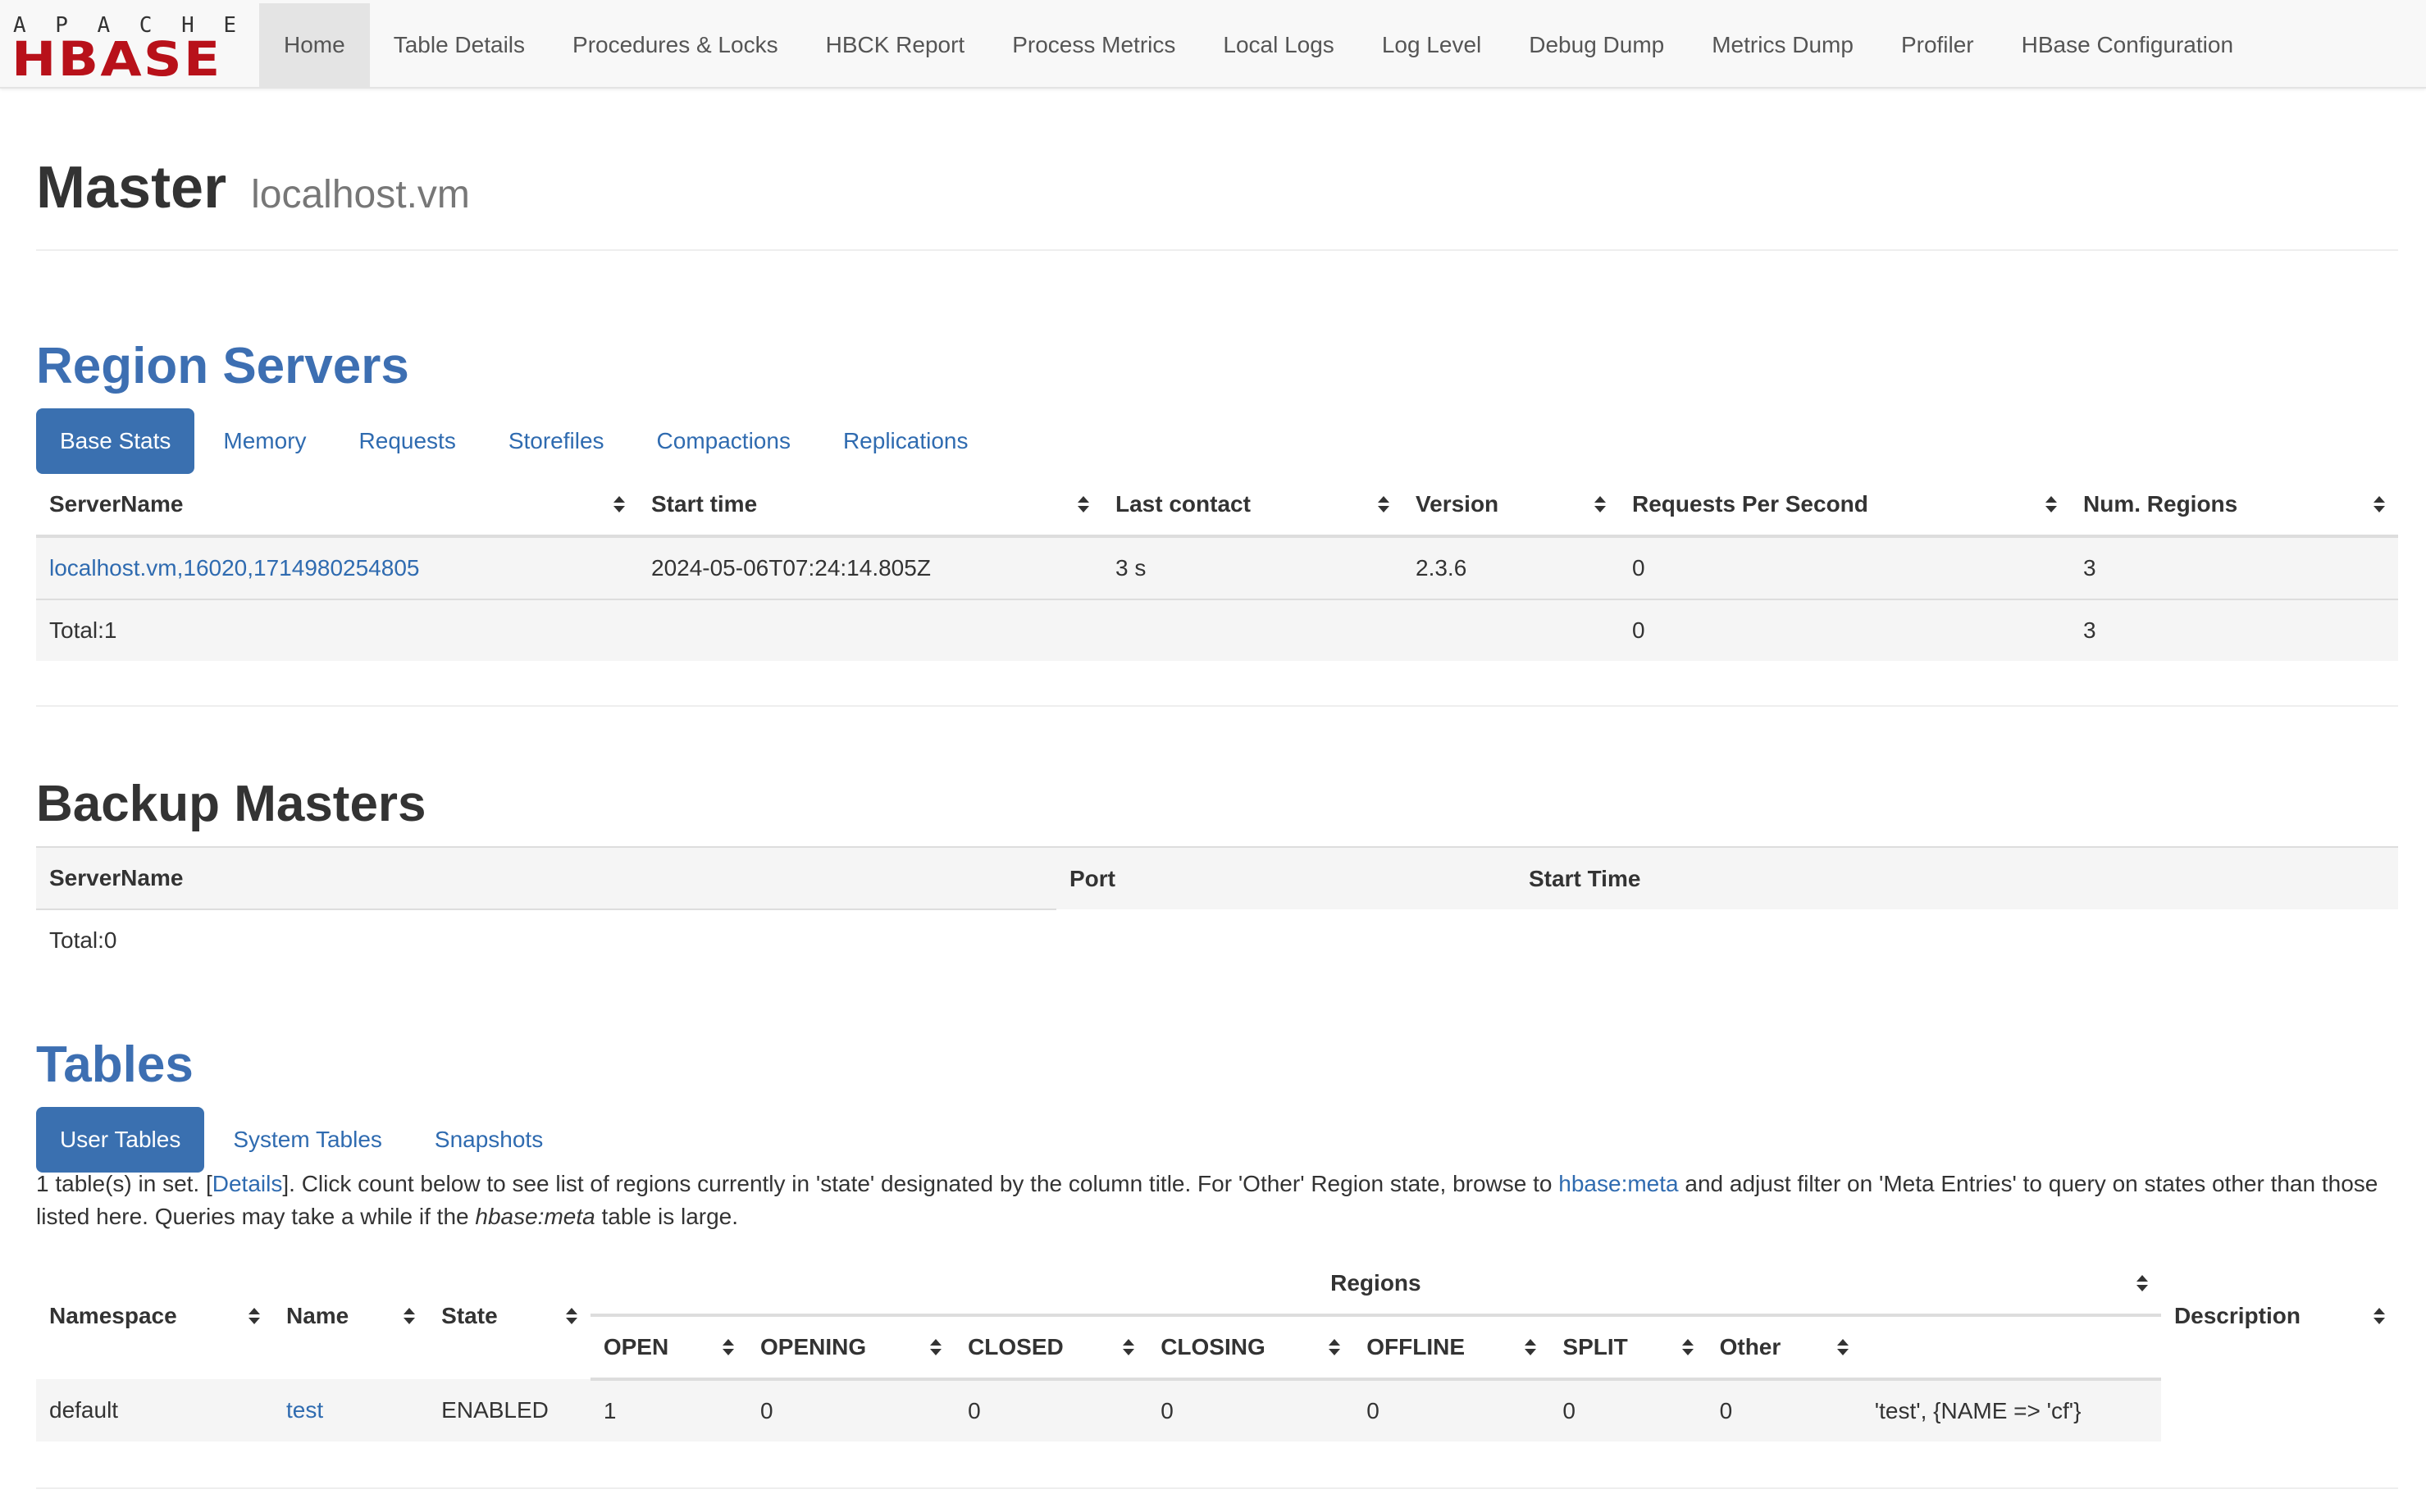 The image size is (2426, 1512). What do you see at coordinates (2234, 506) in the screenshot?
I see `col-num-regions: Num. Regions` at bounding box center [2234, 506].